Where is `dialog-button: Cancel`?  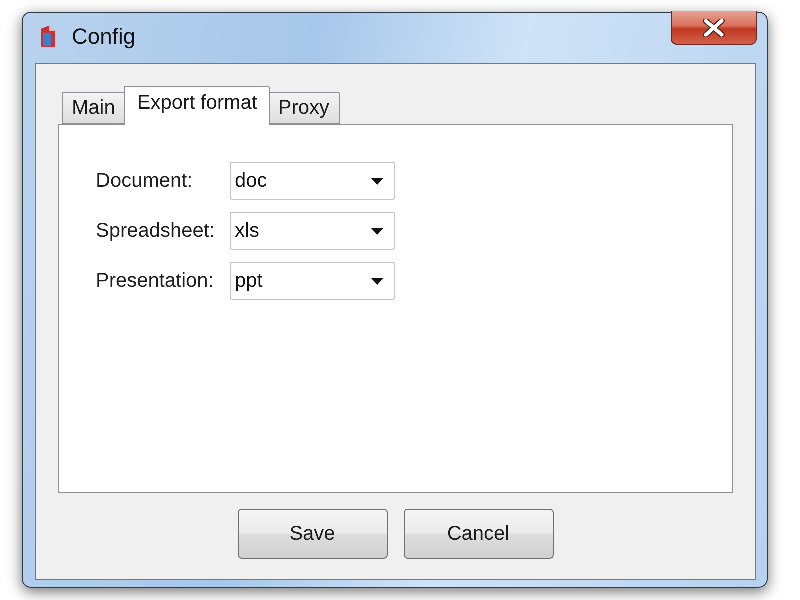 dialog-button: Cancel is located at coordinates (479, 534).